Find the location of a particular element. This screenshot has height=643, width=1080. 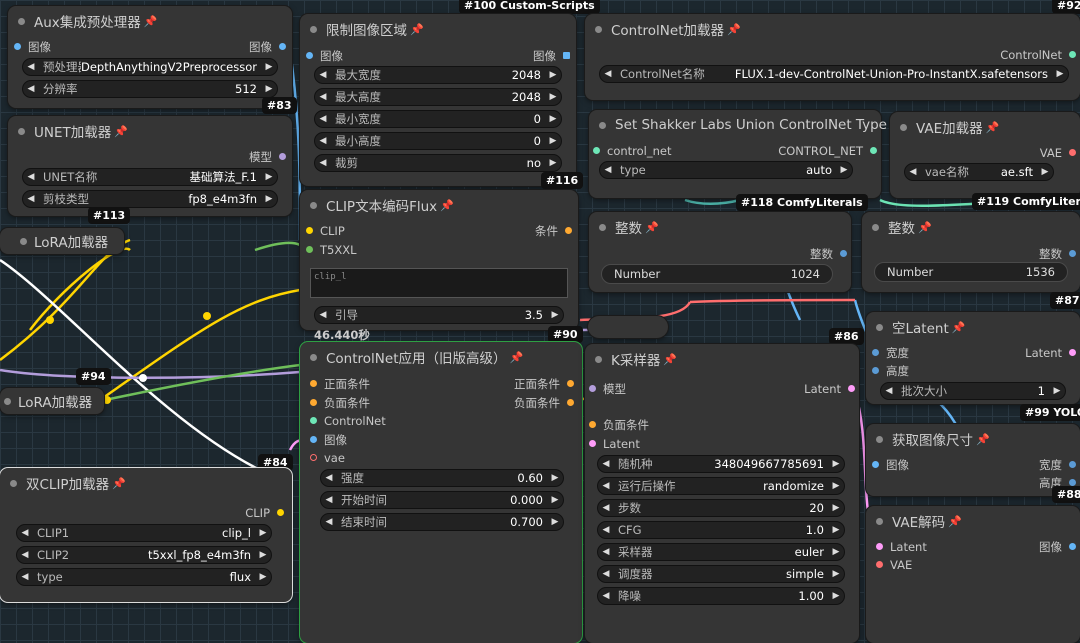

steps-widget: ◀ 步数 20 ▶ is located at coordinates (721, 508).